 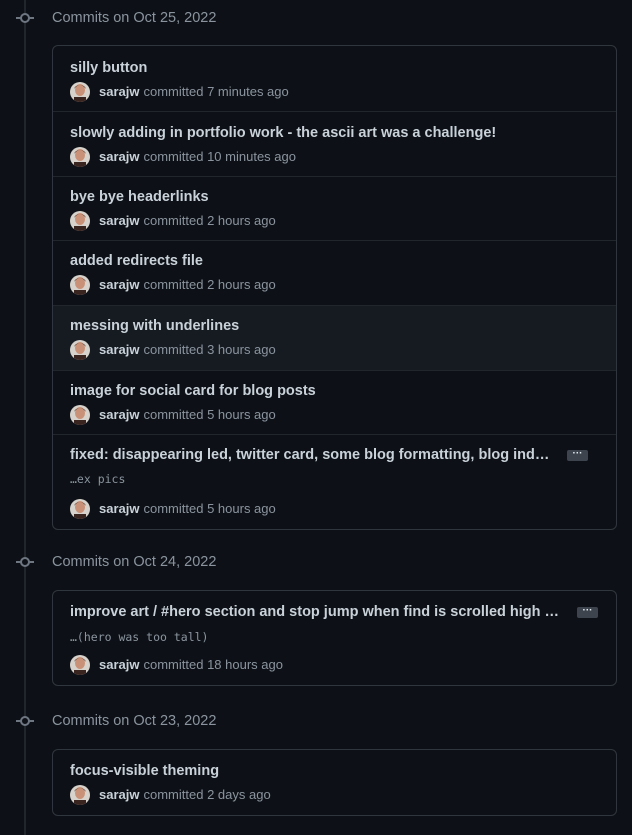 What do you see at coordinates (139, 197) in the screenshot?
I see `commit-message-link: bye bye headerlinks` at bounding box center [139, 197].